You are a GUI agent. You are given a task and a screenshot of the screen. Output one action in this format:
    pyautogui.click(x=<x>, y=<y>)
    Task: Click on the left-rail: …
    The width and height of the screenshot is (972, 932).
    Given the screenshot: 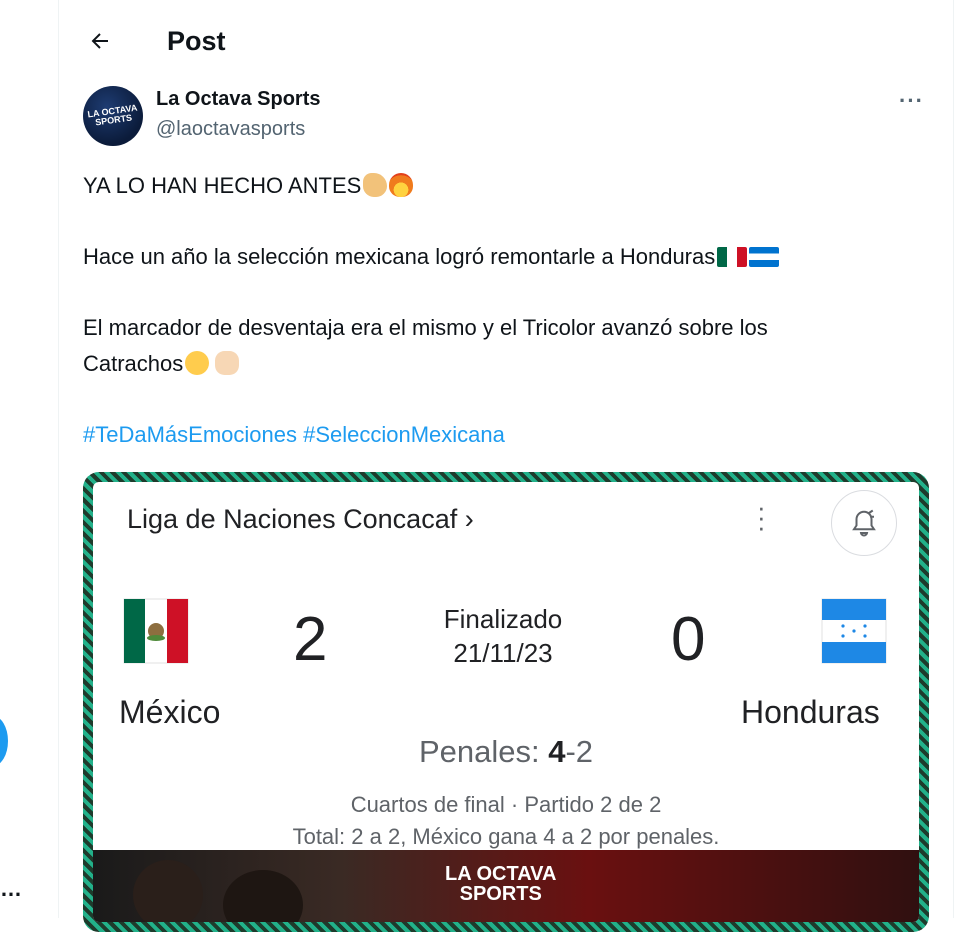 What is the action you would take?
    pyautogui.click(x=29, y=459)
    